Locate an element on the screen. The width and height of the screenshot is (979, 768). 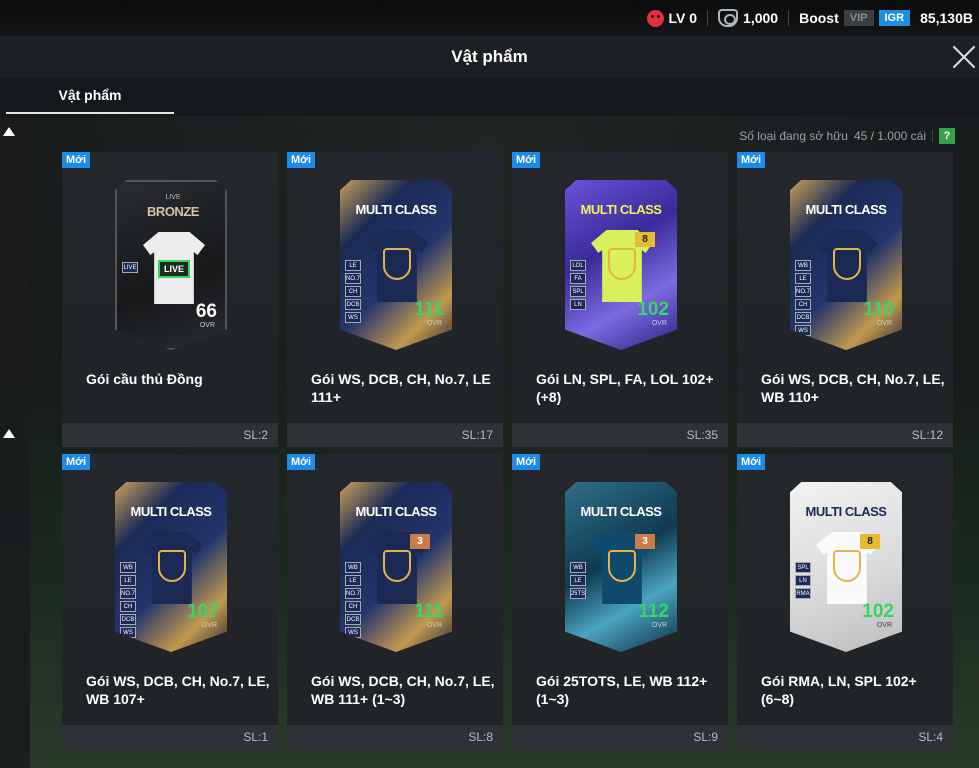
vip-badge: VIP is located at coordinates (858, 18).